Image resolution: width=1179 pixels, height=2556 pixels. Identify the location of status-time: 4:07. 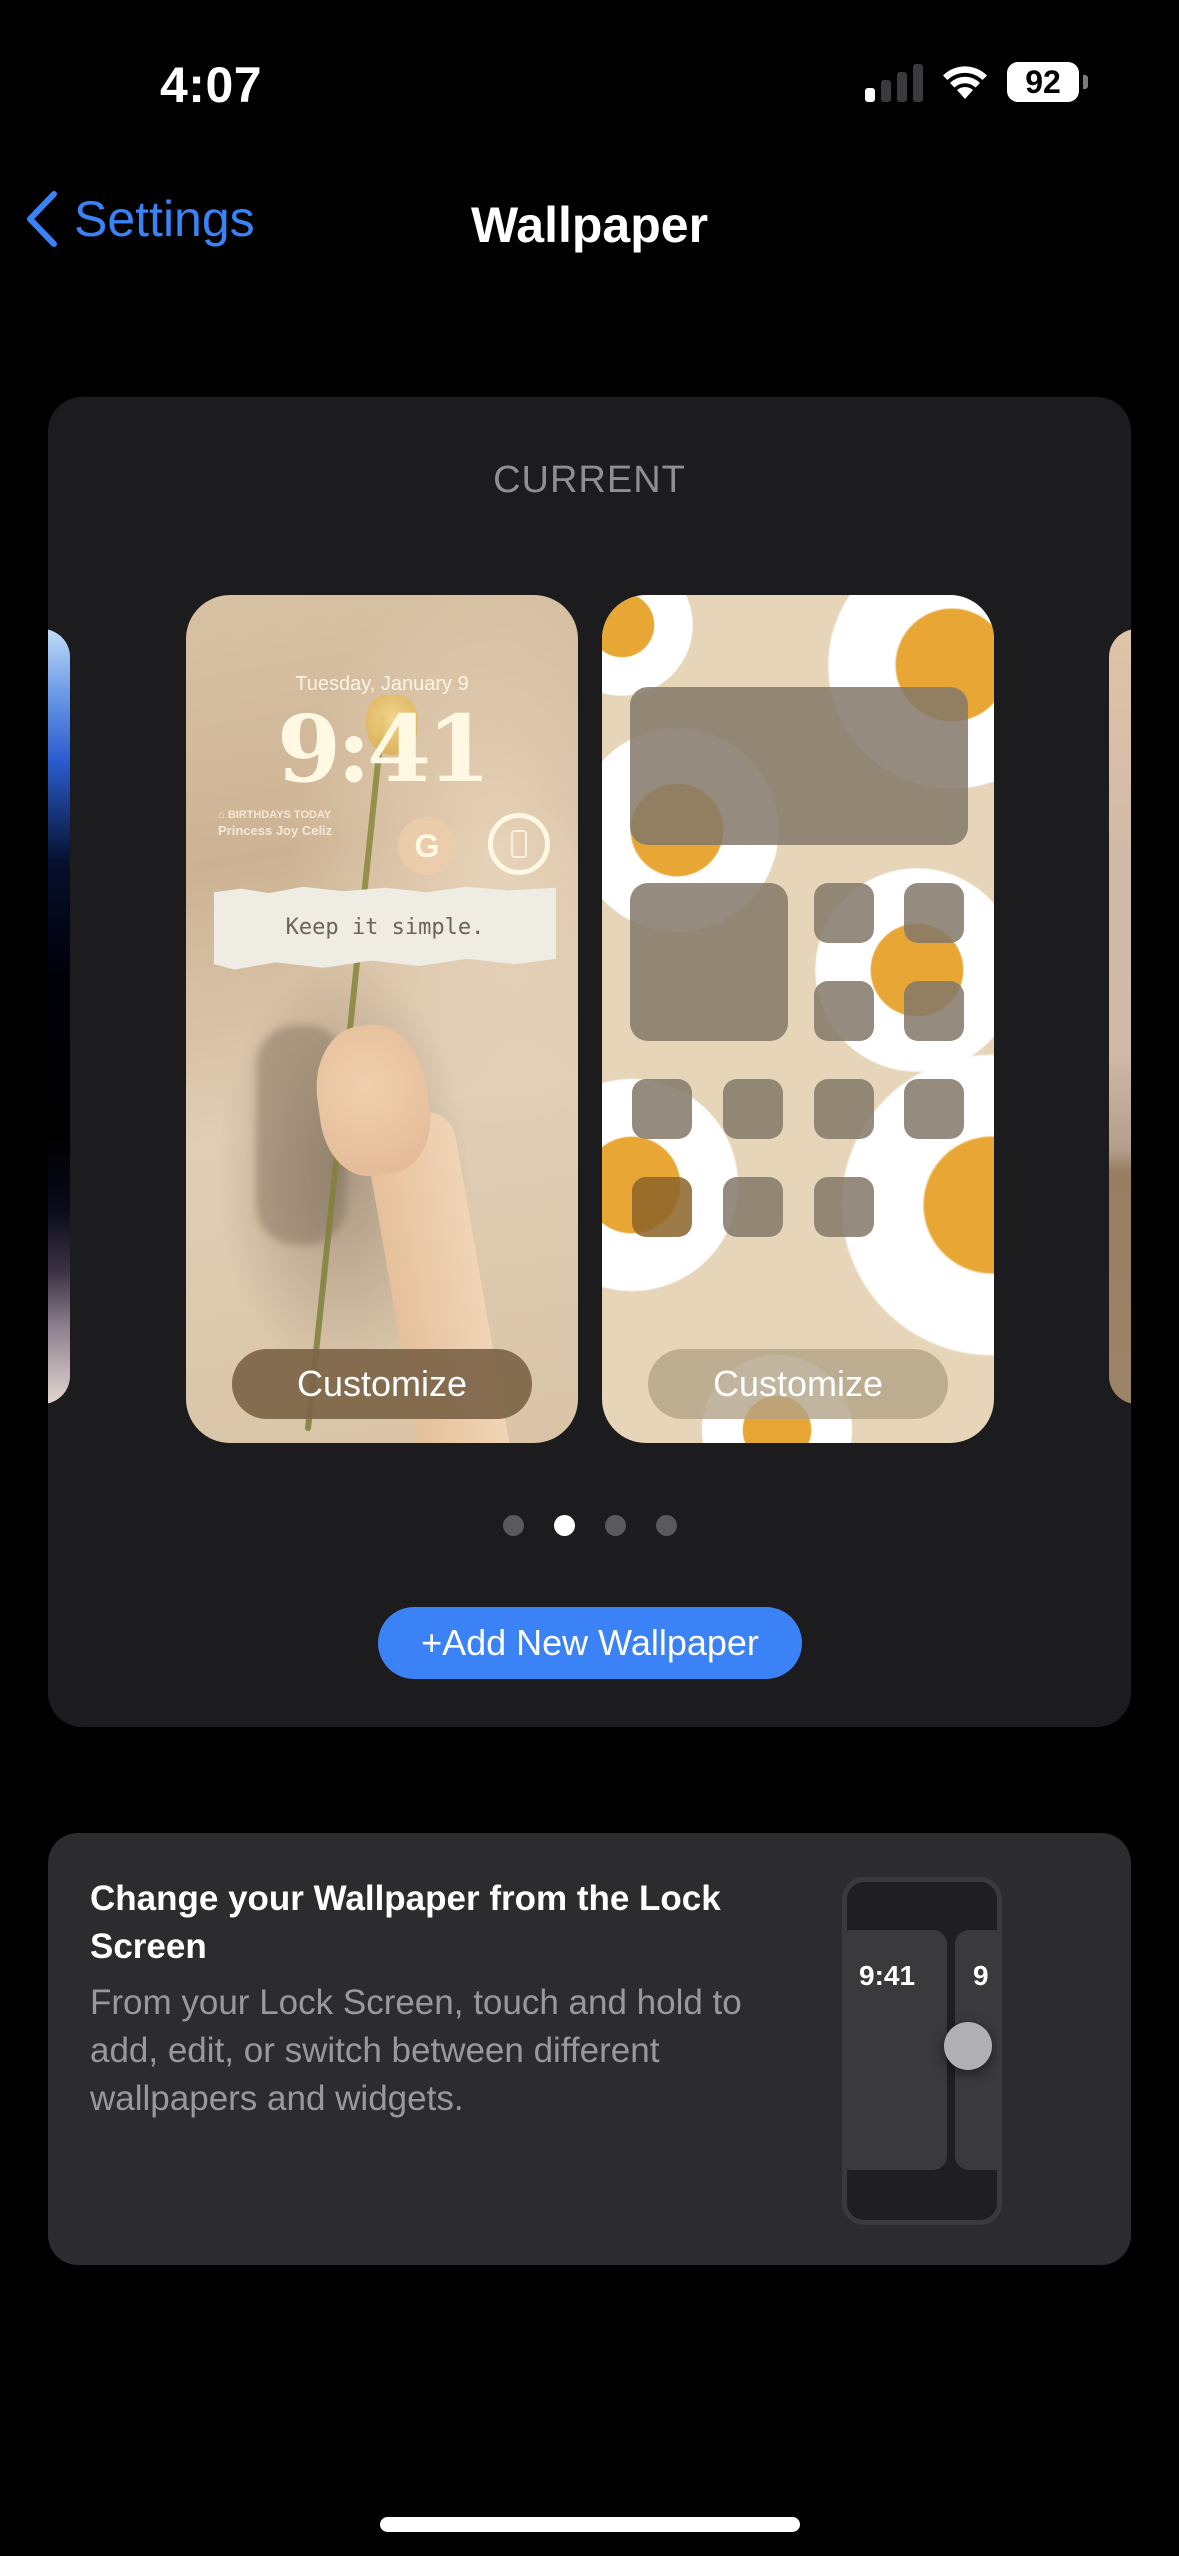
(211, 85).